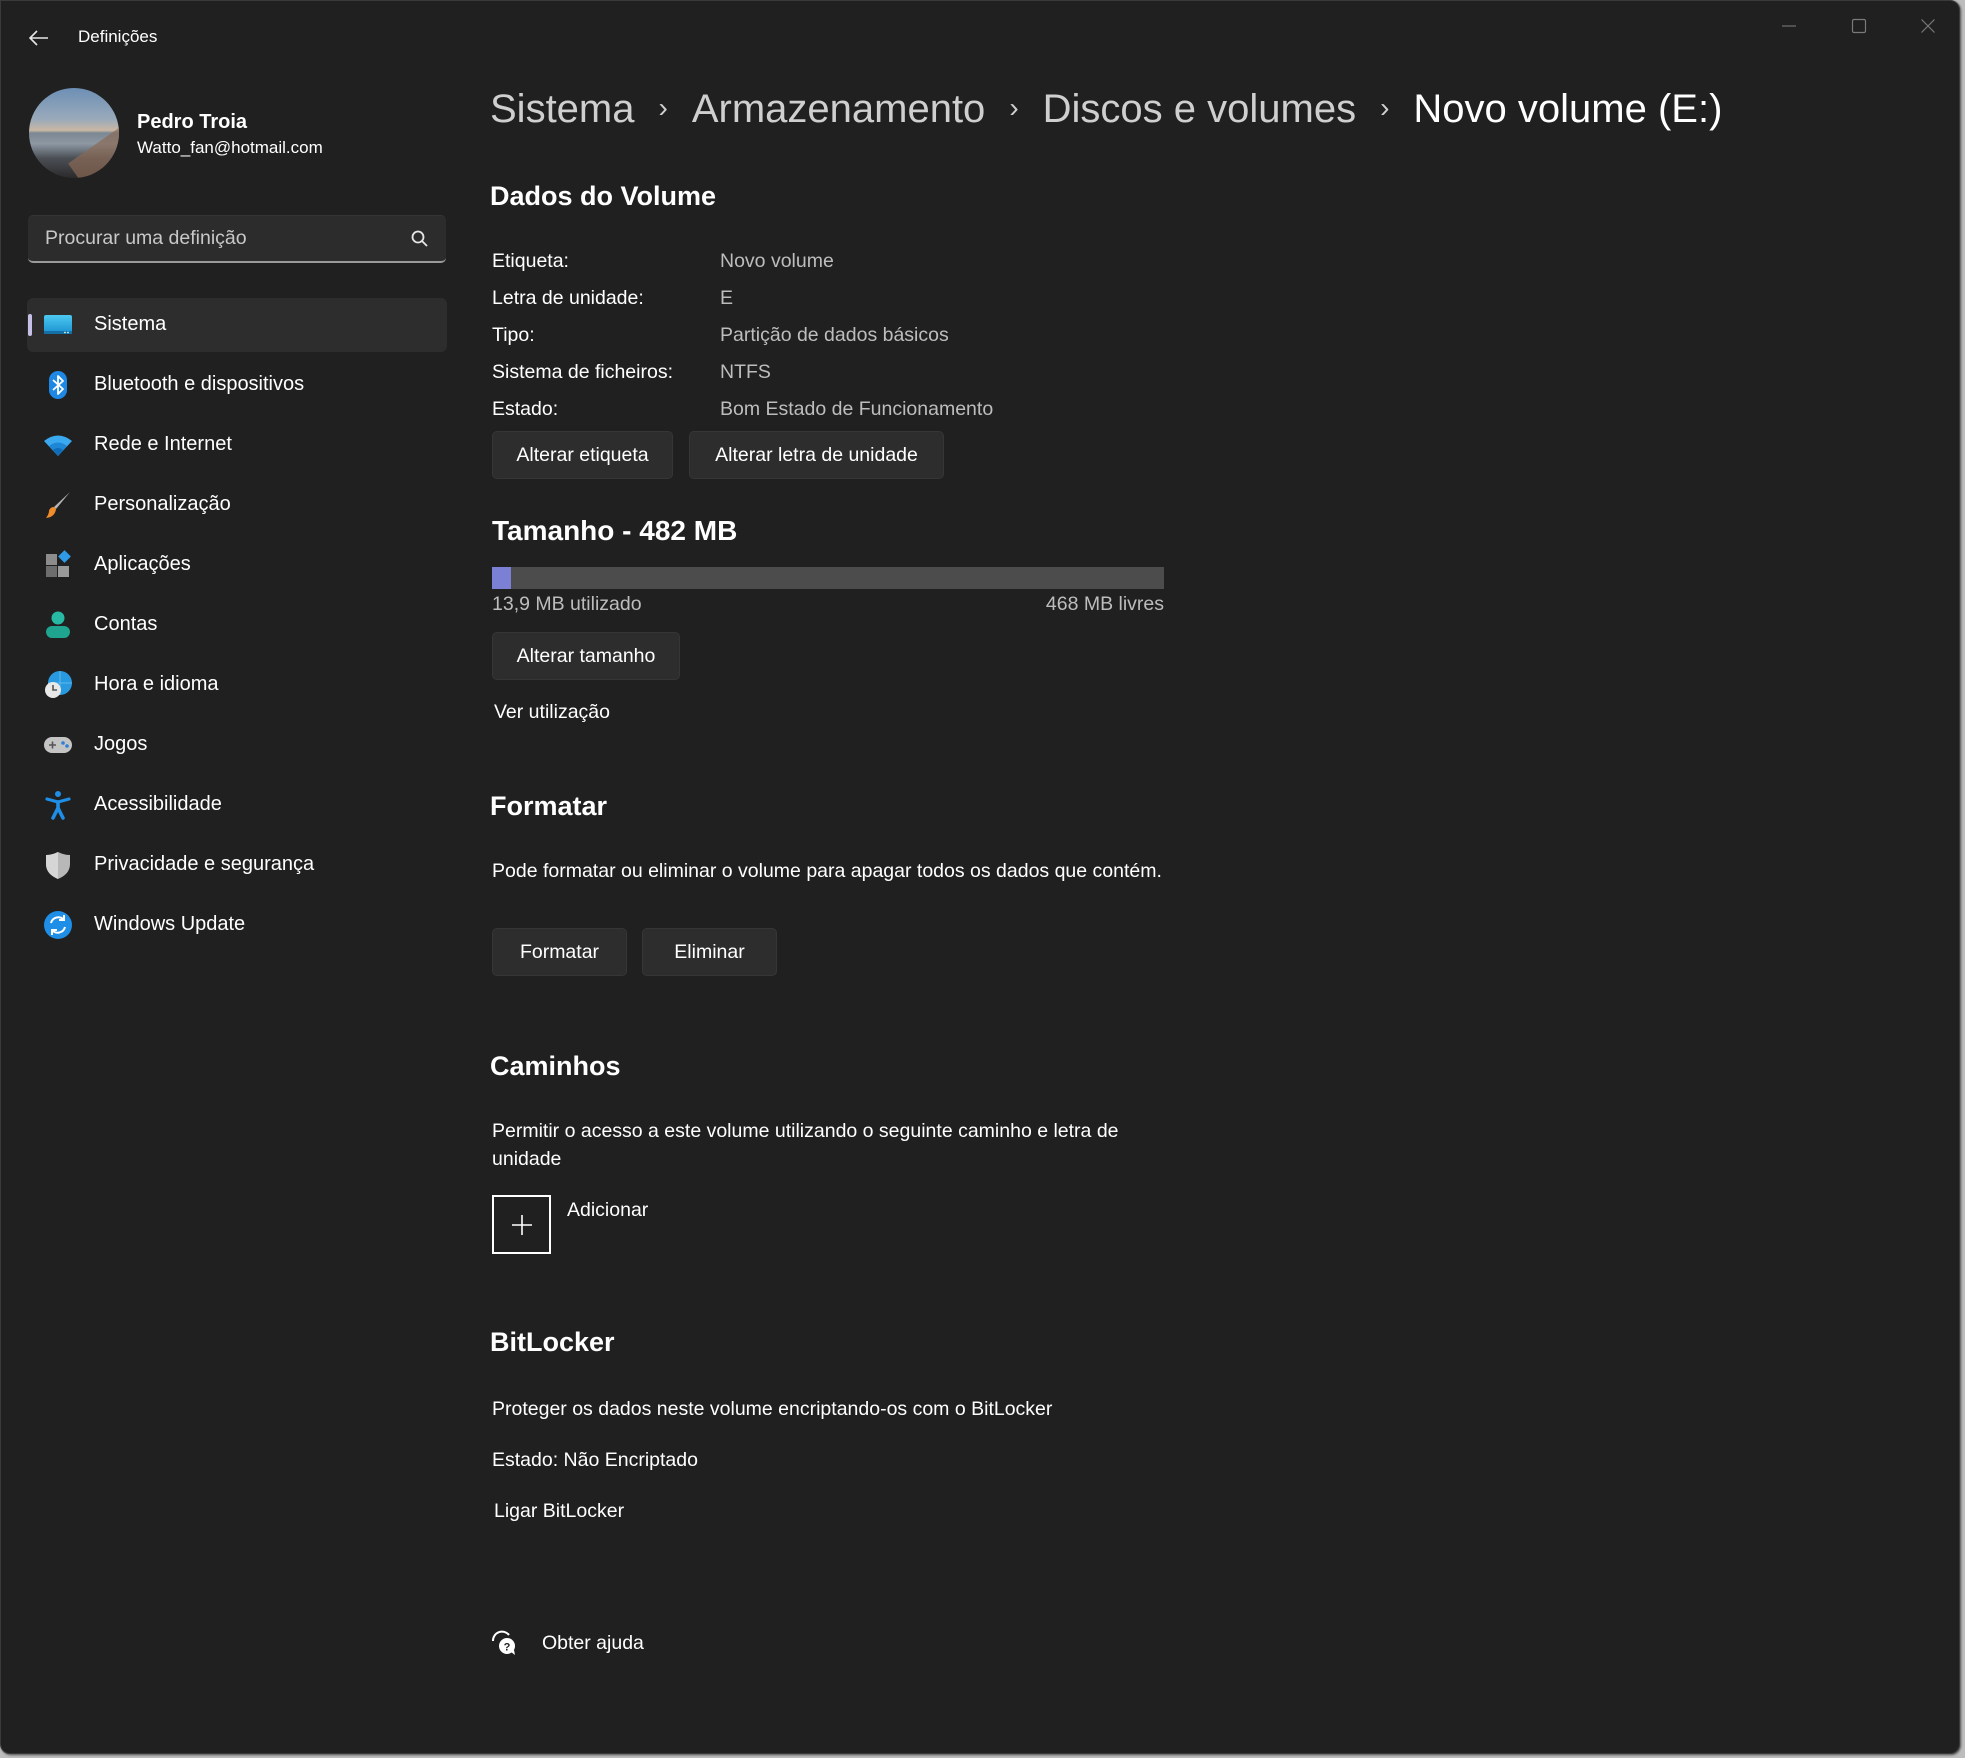 The image size is (1965, 1758). Describe the element at coordinates (58, 925) in the screenshot. I see `update-icon` at that location.